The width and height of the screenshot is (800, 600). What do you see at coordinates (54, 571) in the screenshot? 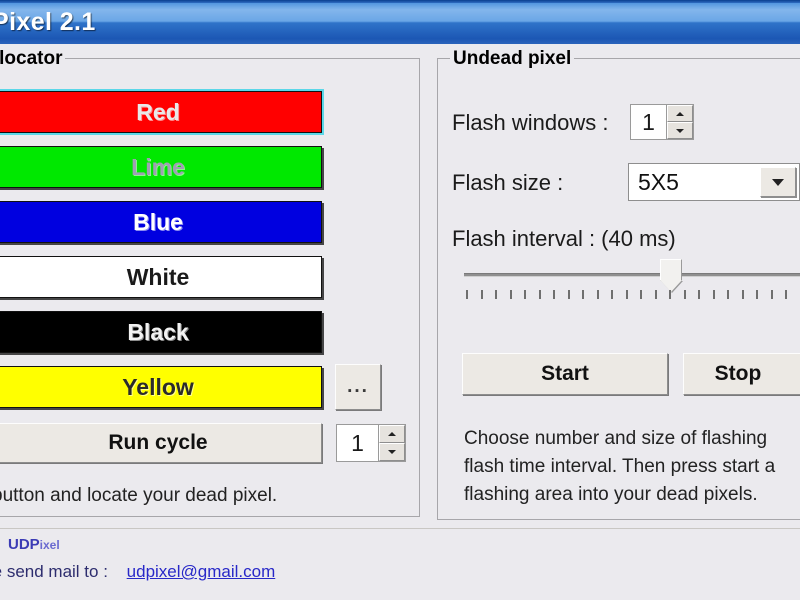
I see `mail-prompt-text: please send mail to :` at bounding box center [54, 571].